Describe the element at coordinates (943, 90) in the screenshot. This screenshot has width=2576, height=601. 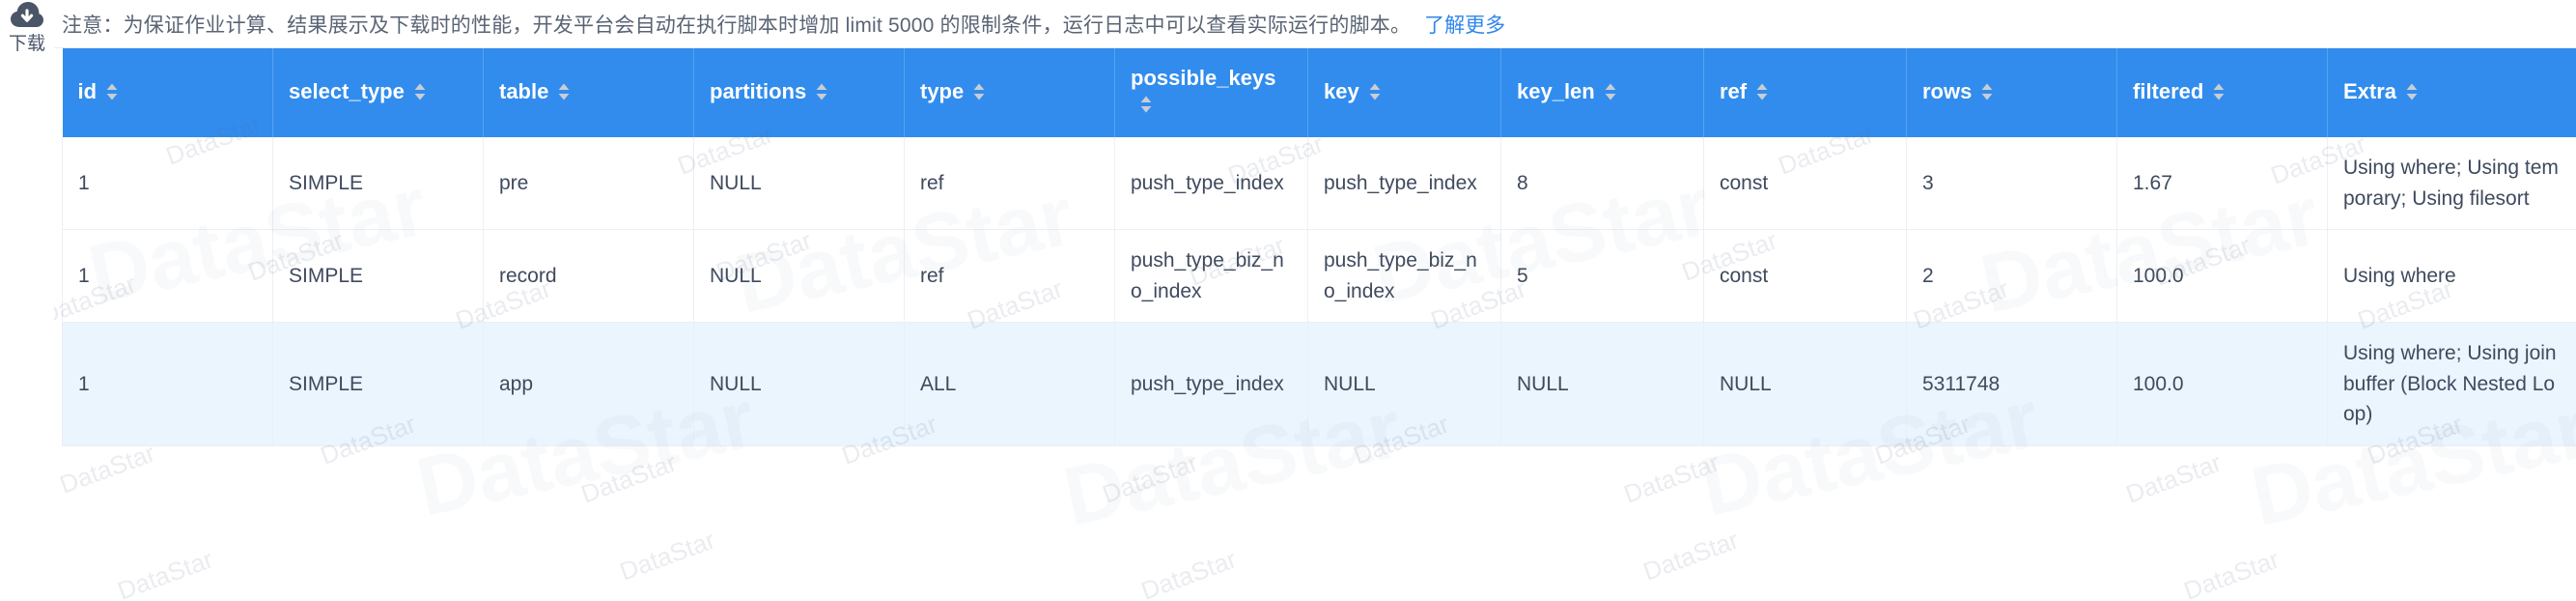
I see `column-header-label: type` at that location.